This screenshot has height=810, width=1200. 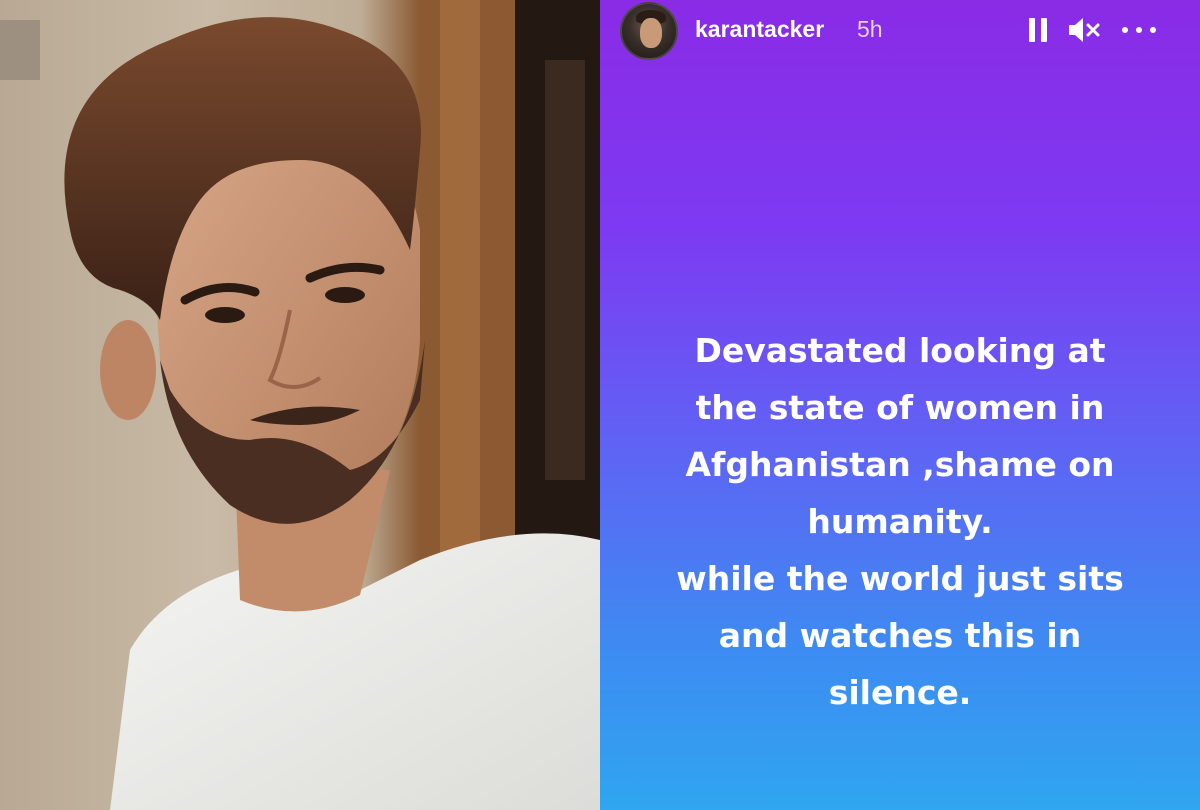 What do you see at coordinates (900, 692) in the screenshot?
I see `story-text-line: silence.` at bounding box center [900, 692].